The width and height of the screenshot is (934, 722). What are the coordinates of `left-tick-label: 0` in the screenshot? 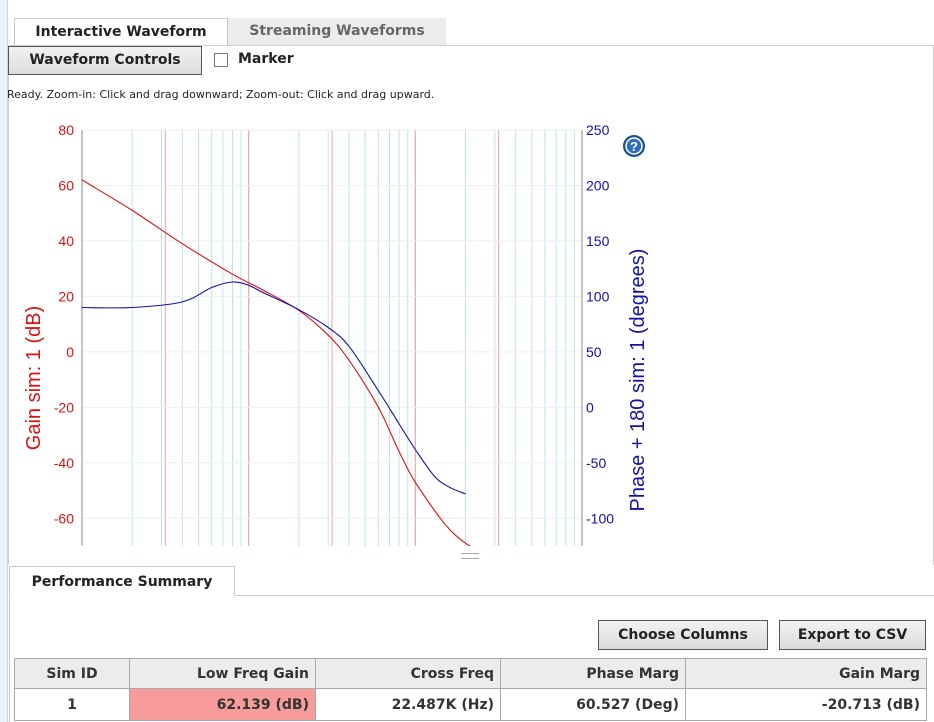 It's located at (70, 352).